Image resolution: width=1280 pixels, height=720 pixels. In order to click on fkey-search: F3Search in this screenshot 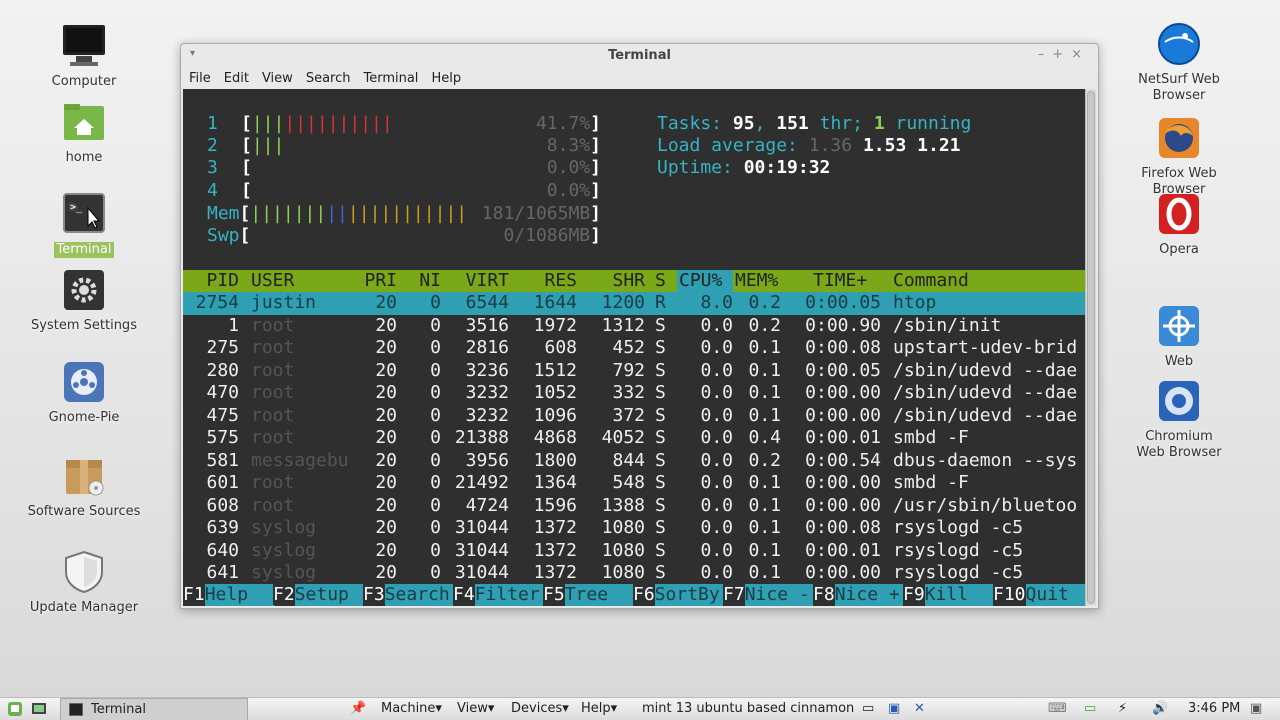, I will do `click(408, 595)`.